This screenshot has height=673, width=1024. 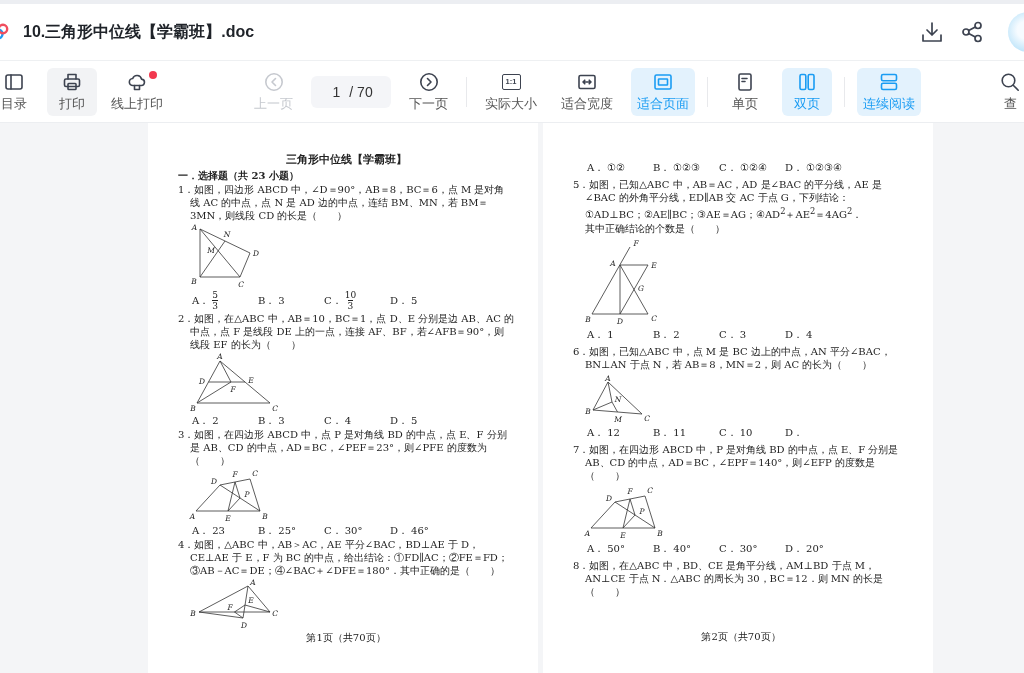 I want to click on nested-rectangle-icon, so click(x=663, y=81).